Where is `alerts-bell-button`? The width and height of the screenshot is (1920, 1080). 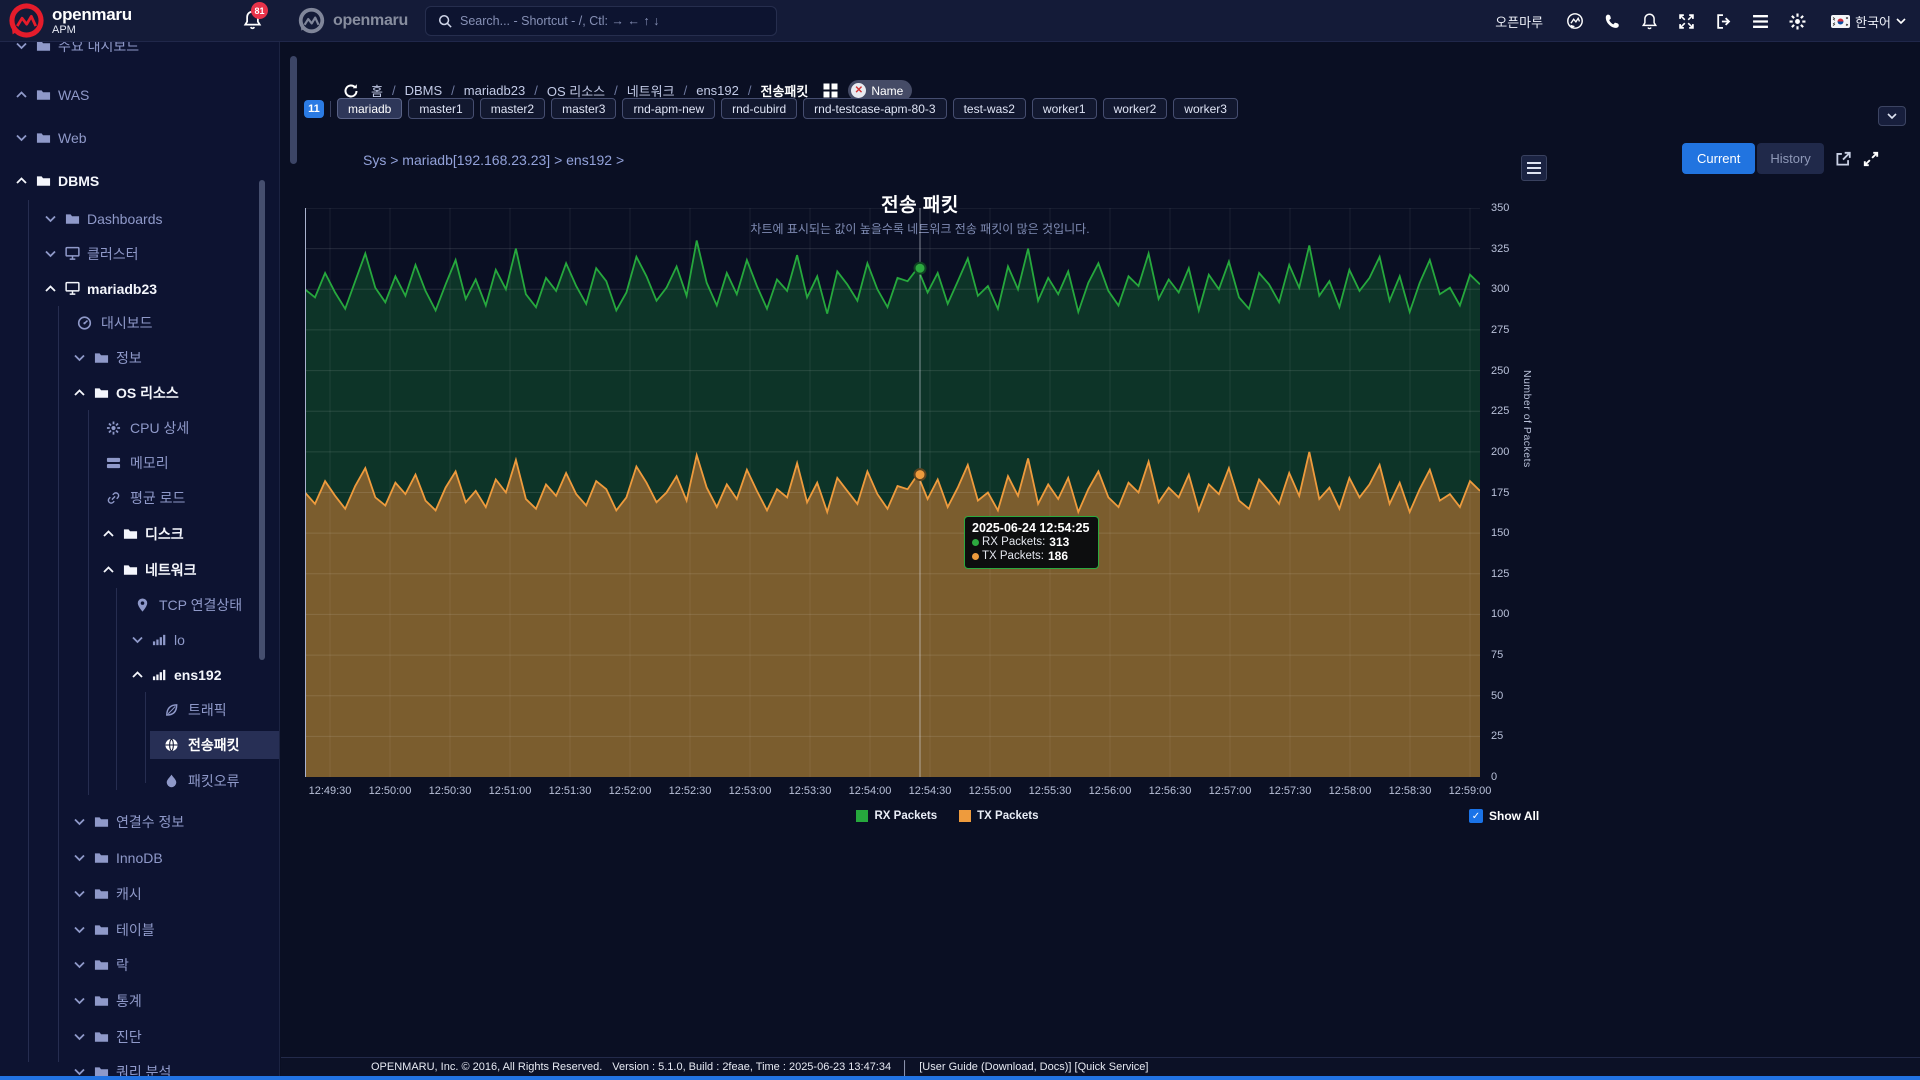 alerts-bell-button is located at coordinates (1649, 21).